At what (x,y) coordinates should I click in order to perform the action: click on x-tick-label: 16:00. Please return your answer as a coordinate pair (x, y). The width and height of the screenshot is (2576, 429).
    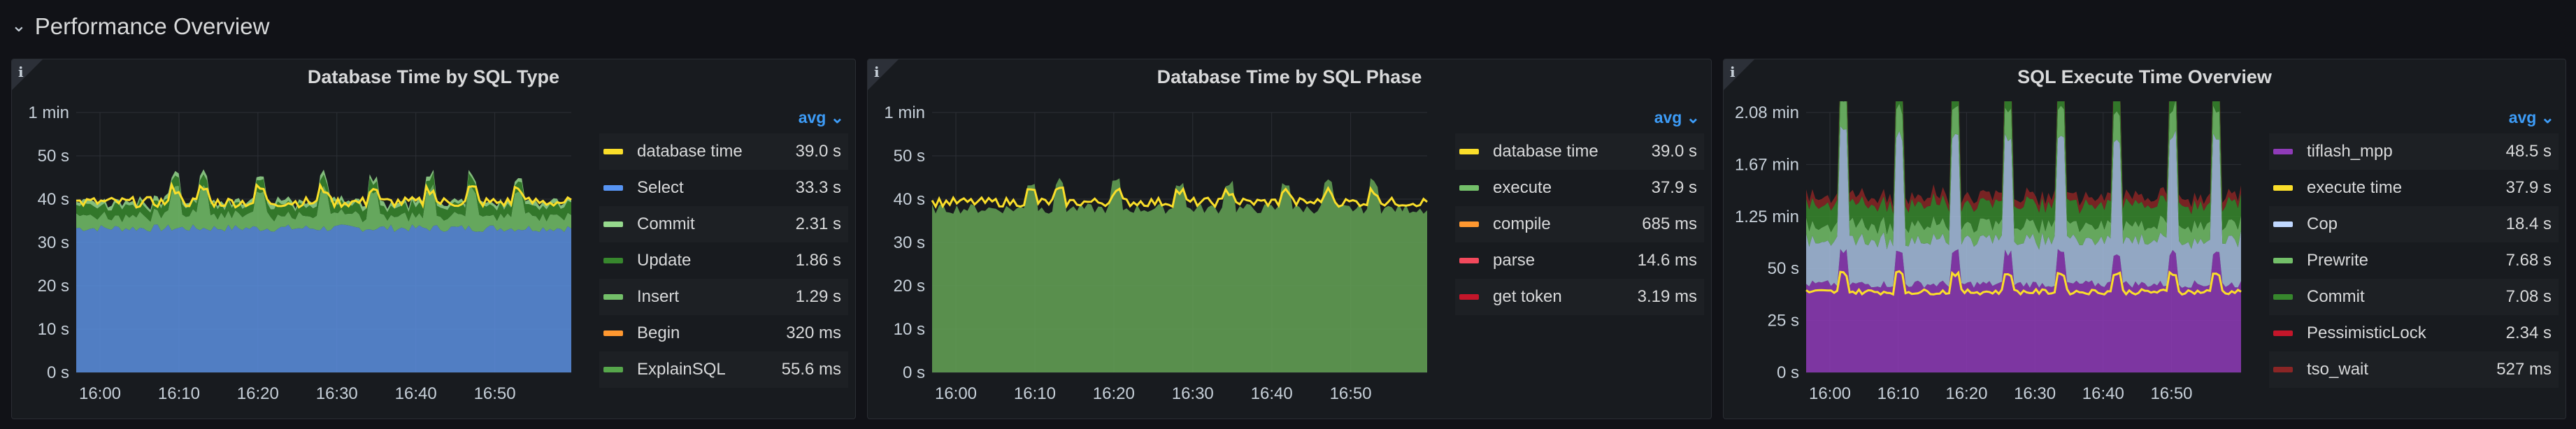
    Looking at the image, I should click on (100, 393).